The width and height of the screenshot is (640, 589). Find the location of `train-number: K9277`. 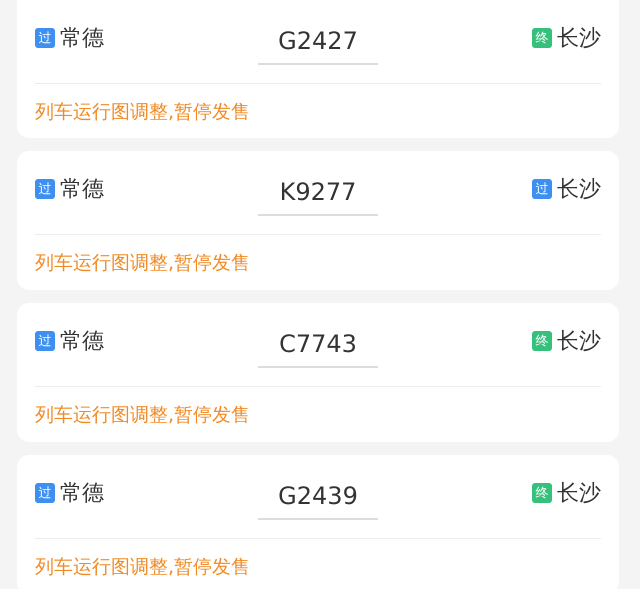

train-number: K9277 is located at coordinates (318, 197).